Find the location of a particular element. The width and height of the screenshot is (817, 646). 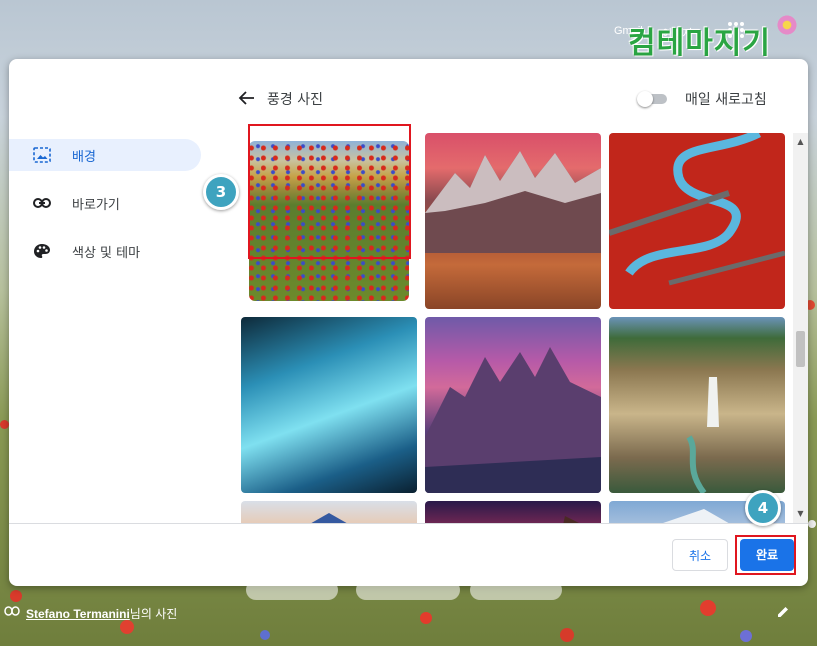

daily-refresh-label: 매일 새로고침 is located at coordinates (726, 100).